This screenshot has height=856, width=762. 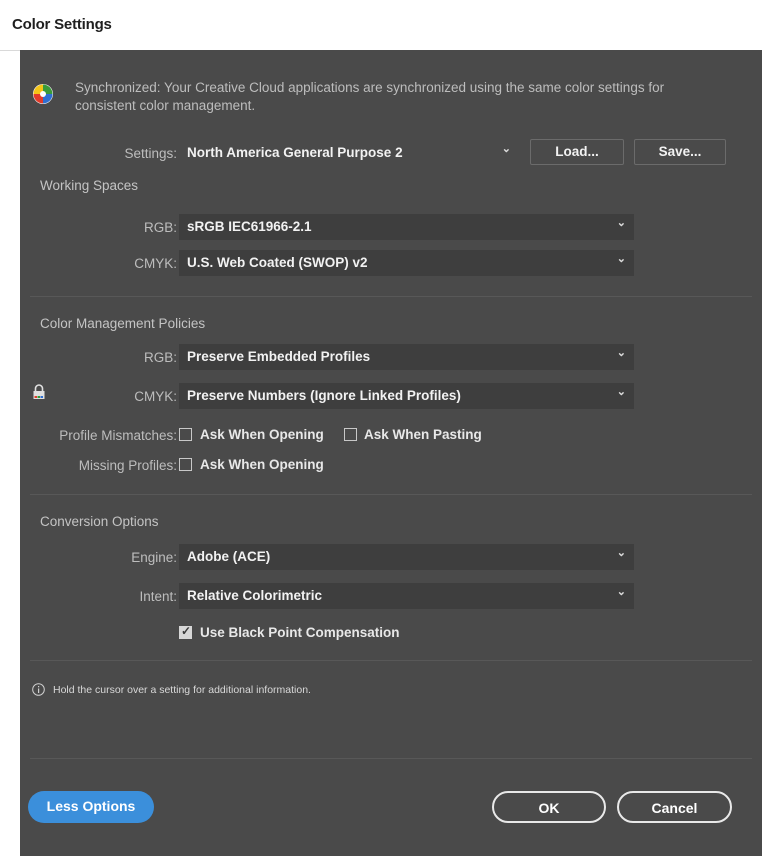 What do you see at coordinates (185, 631) in the screenshot?
I see `black-point-compensation-checkbox` at bounding box center [185, 631].